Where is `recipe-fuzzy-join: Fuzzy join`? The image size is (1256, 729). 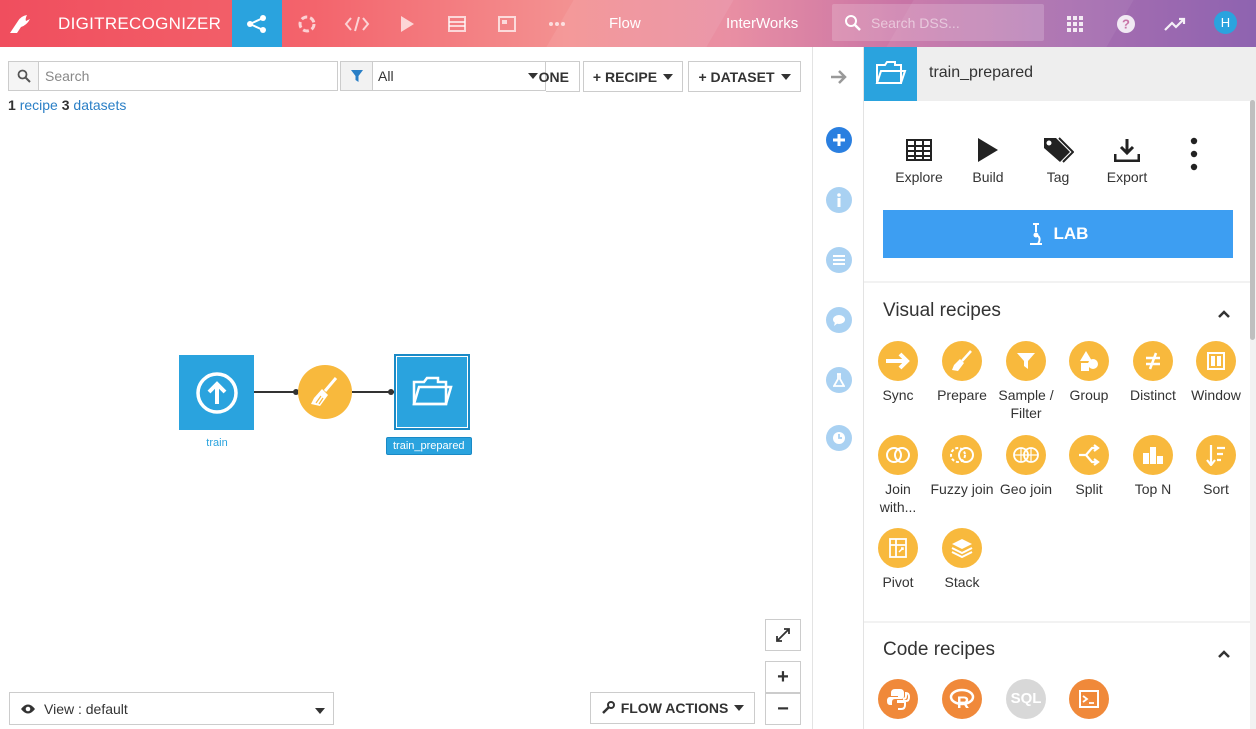
recipe-fuzzy-join: Fuzzy join is located at coordinates (962, 466).